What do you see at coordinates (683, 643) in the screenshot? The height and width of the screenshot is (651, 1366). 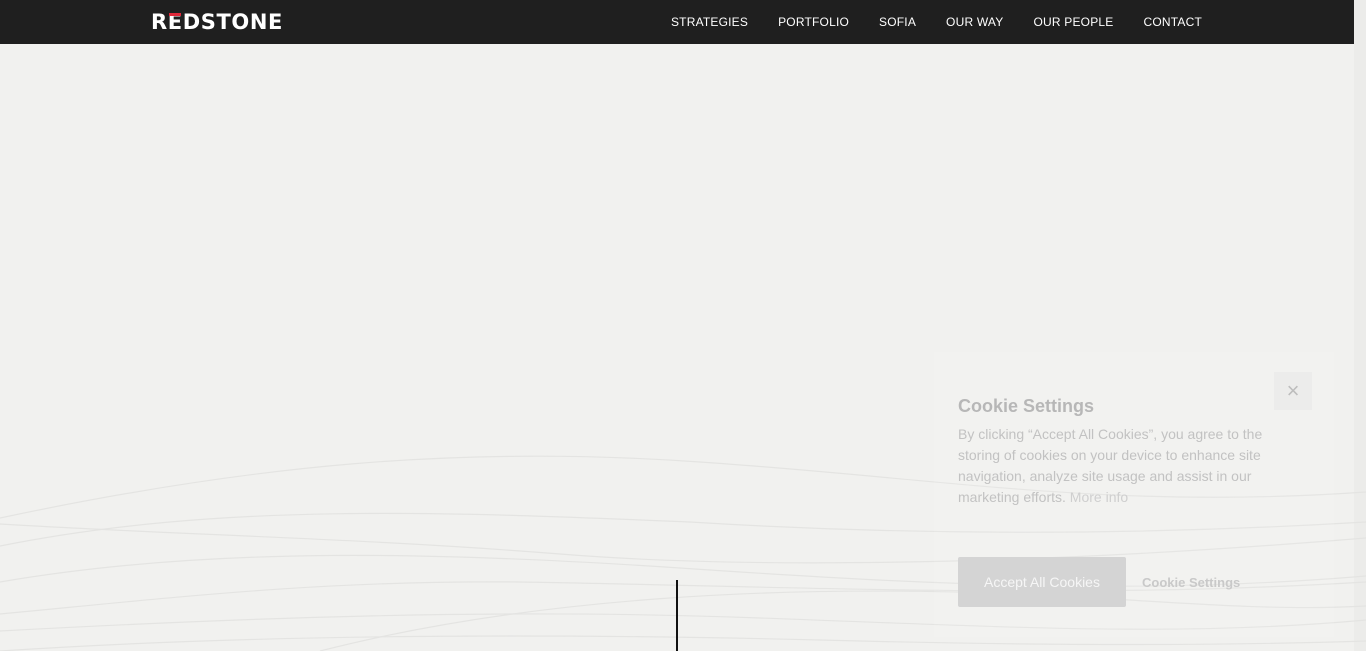 I see `wave-line` at bounding box center [683, 643].